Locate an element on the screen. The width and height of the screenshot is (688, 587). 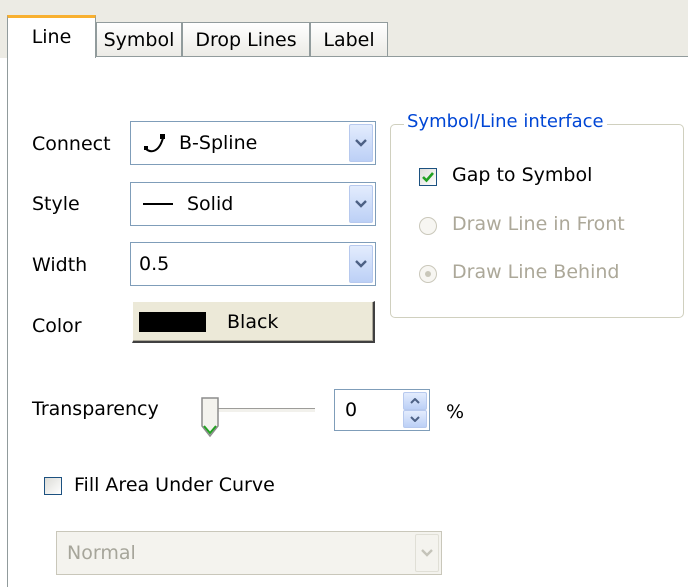
fill-area-checkbox is located at coordinates (53, 486).